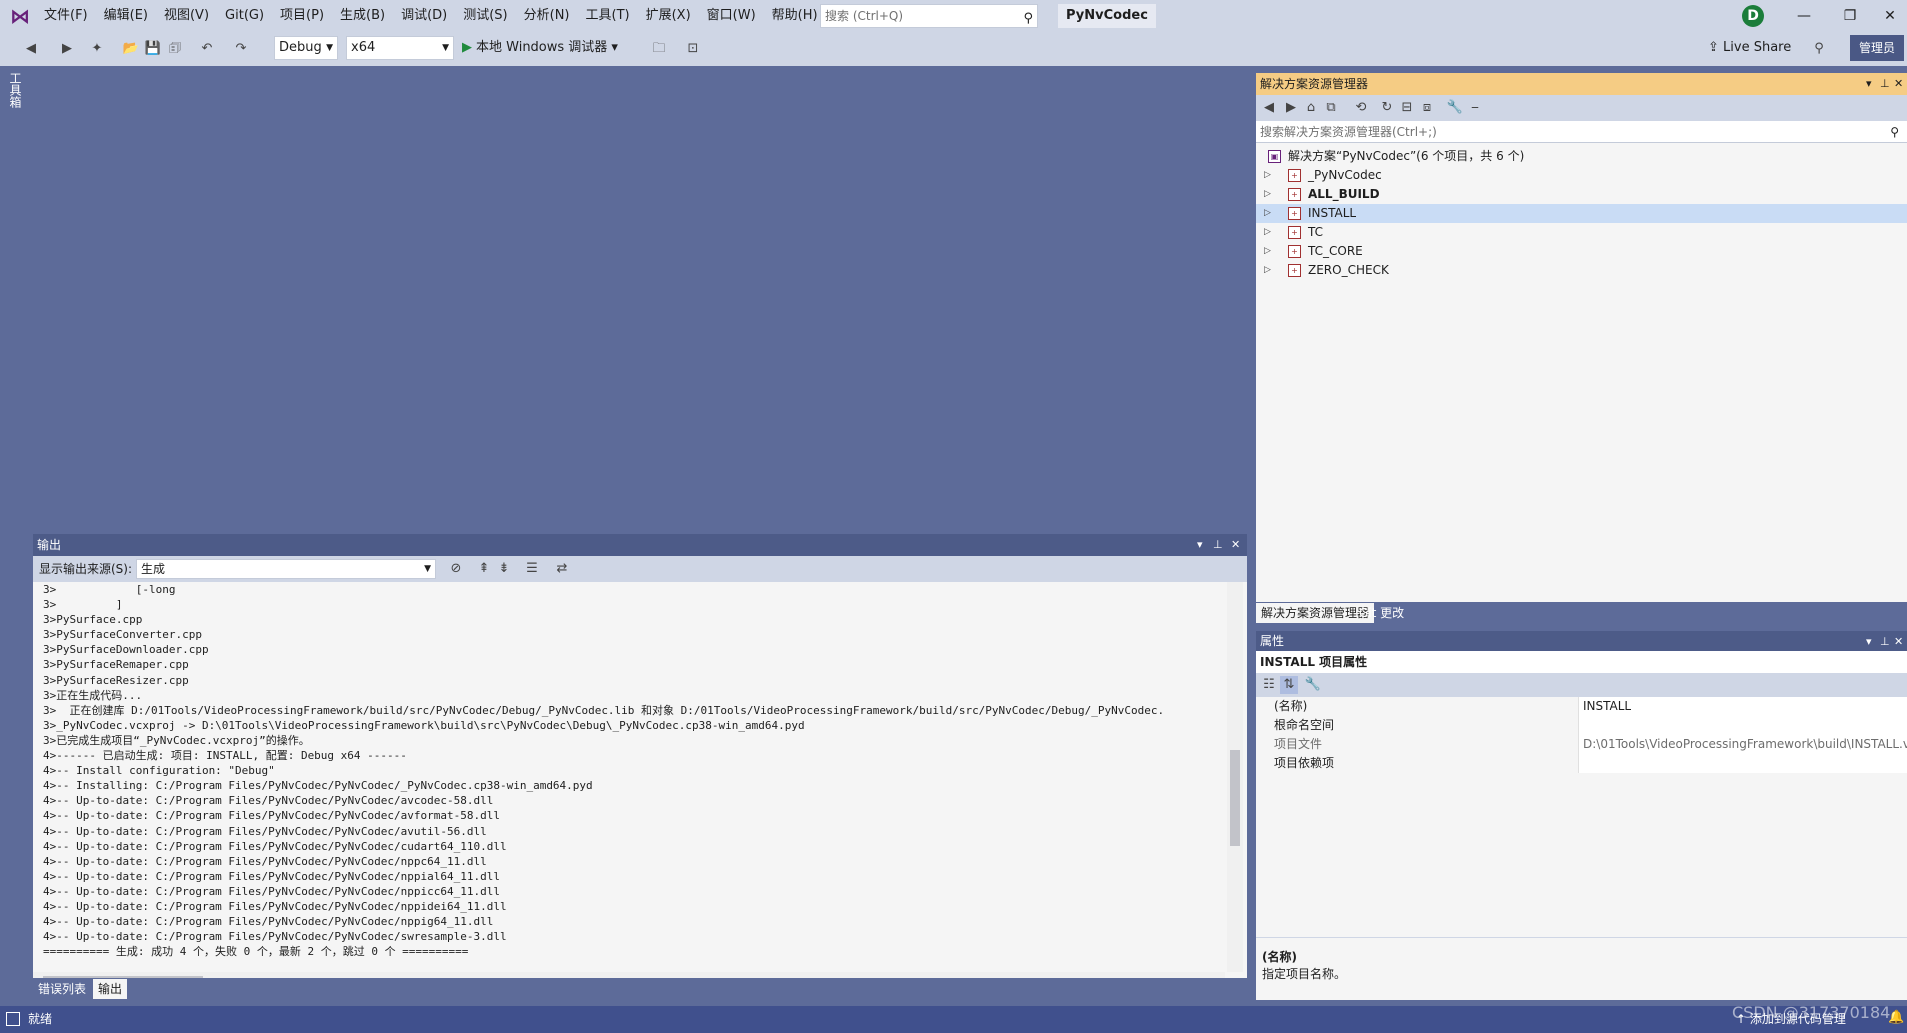 The width and height of the screenshot is (1907, 1033). Describe the element at coordinates (400, 48) in the screenshot. I see `platform-dropdown: x64 ▼` at that location.